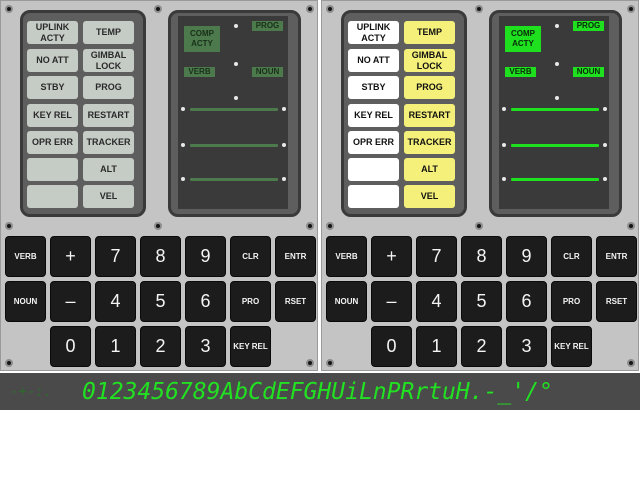 This screenshot has height=480, width=640. What do you see at coordinates (108, 196) in the screenshot?
I see `lamp-vel: VEL` at bounding box center [108, 196].